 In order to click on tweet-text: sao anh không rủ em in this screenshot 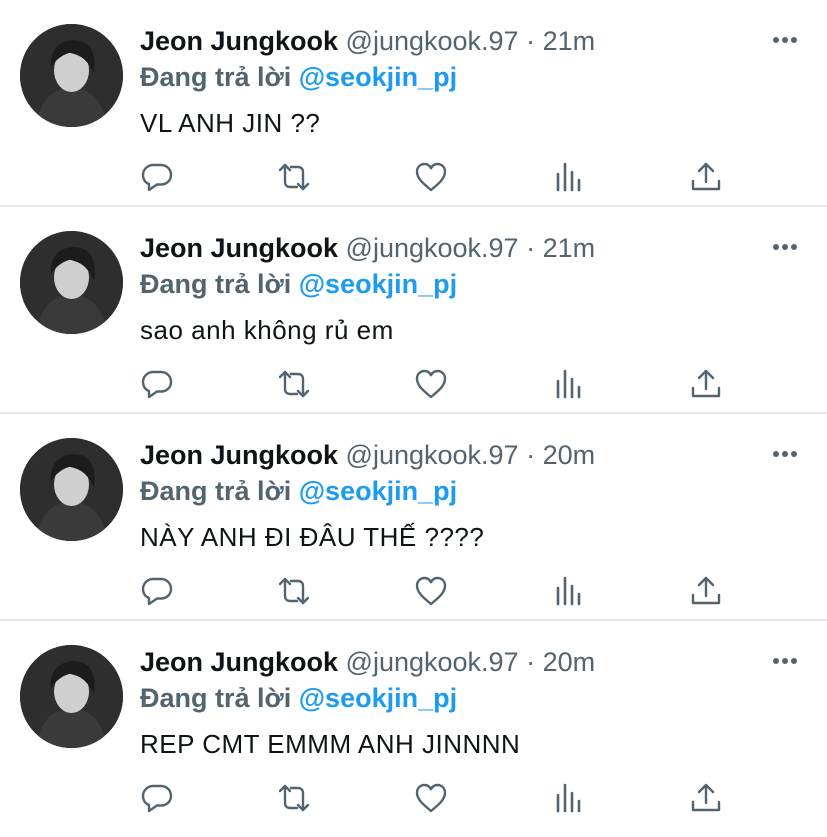, I will do `click(267, 330)`.